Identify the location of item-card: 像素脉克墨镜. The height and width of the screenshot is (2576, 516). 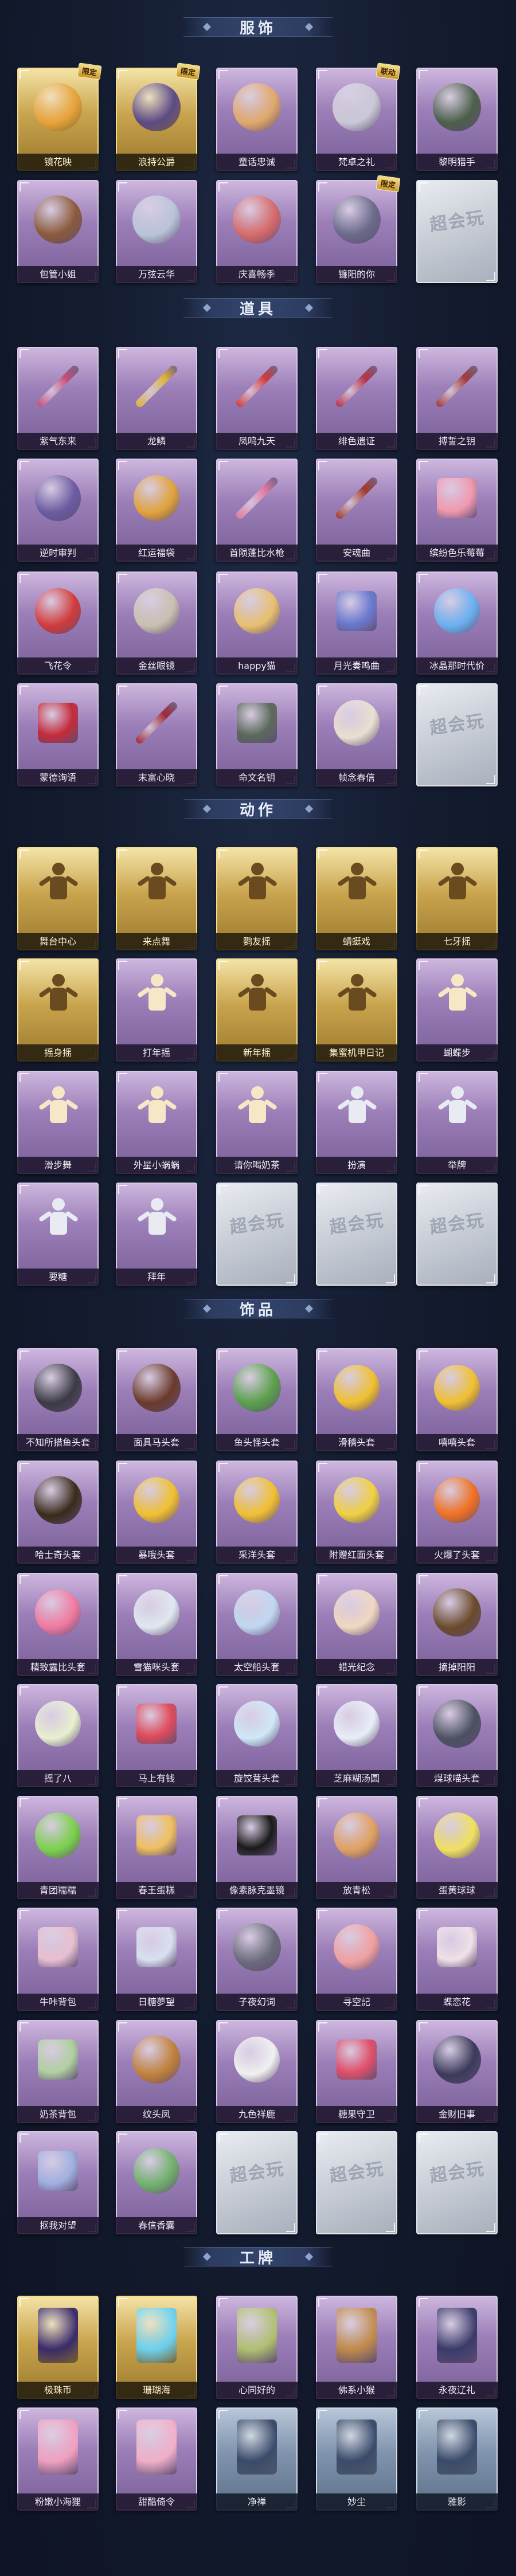
(257, 1847).